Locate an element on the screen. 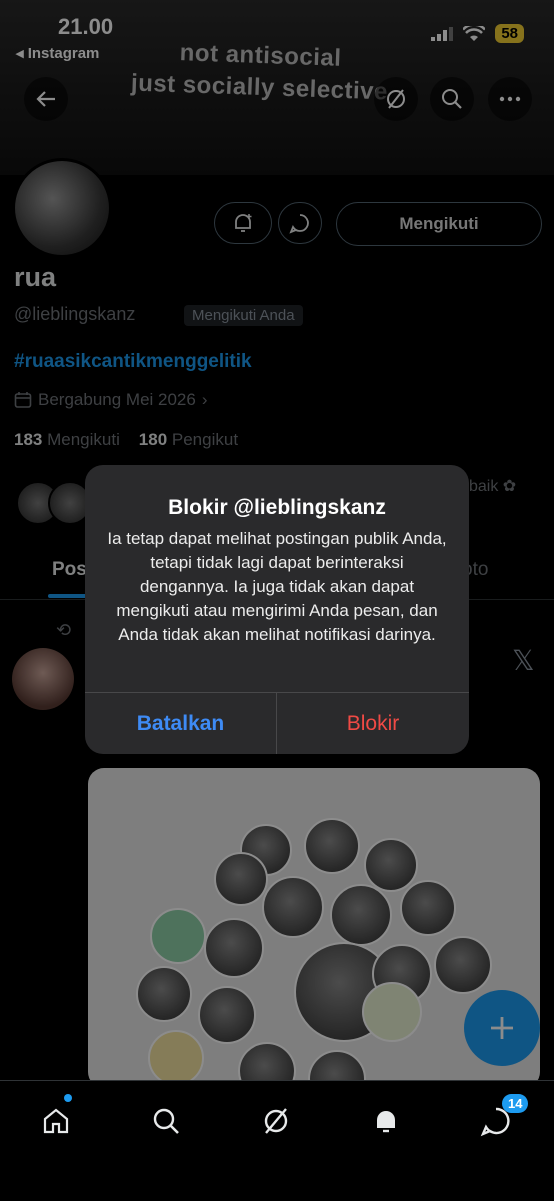 The width and height of the screenshot is (554, 1201). search-icon is located at coordinates (166, 1121).